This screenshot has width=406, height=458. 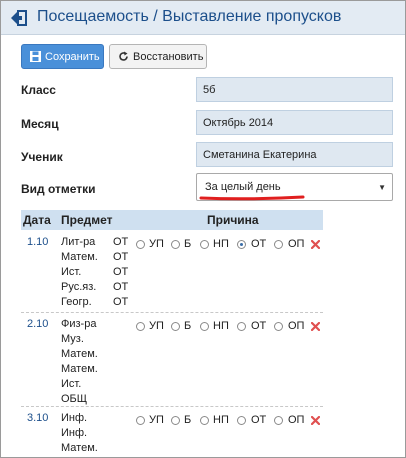 I want to click on row-date: 3.10, so click(x=37, y=418).